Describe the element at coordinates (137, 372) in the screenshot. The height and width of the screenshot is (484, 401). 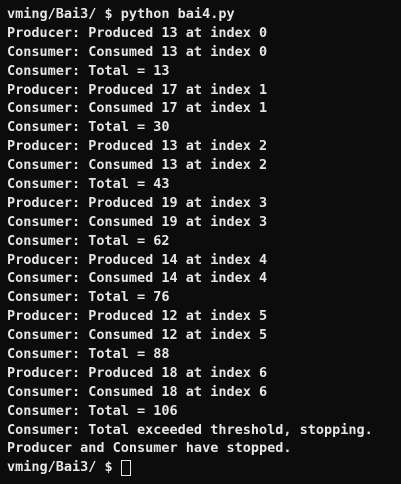
I see `terminal-line: Producer: Produced 18 at index 6` at that location.